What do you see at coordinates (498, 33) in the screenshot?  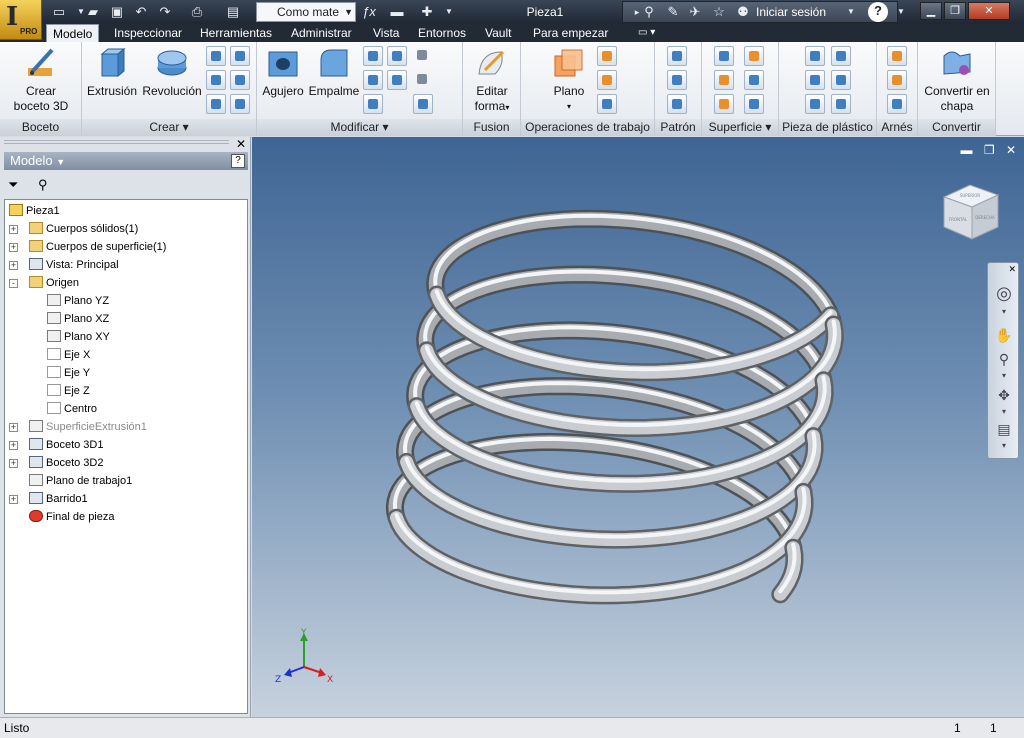 I see `tab-vault: Vault` at bounding box center [498, 33].